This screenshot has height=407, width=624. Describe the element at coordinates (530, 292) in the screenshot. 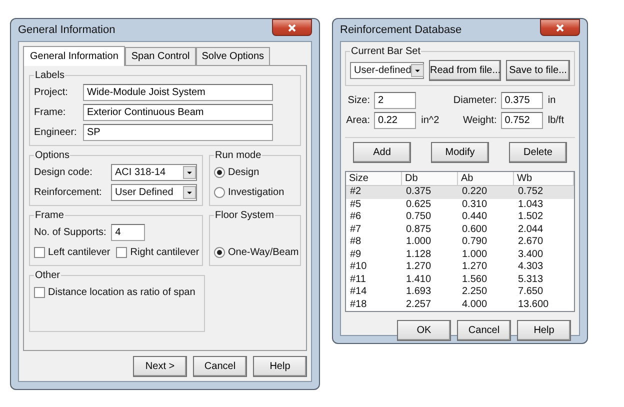

I see `table-cell-text: 7.650` at that location.